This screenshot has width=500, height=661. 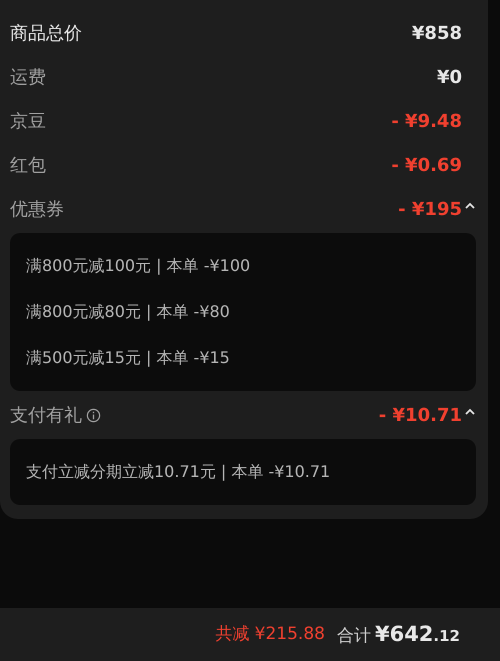 I want to click on row-amount: ¥858, so click(x=437, y=34).